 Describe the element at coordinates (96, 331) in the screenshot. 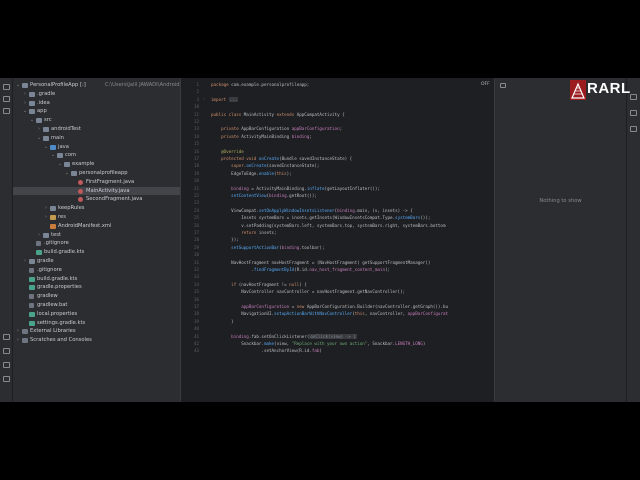

I see `tree-item: › External Libraries` at that location.